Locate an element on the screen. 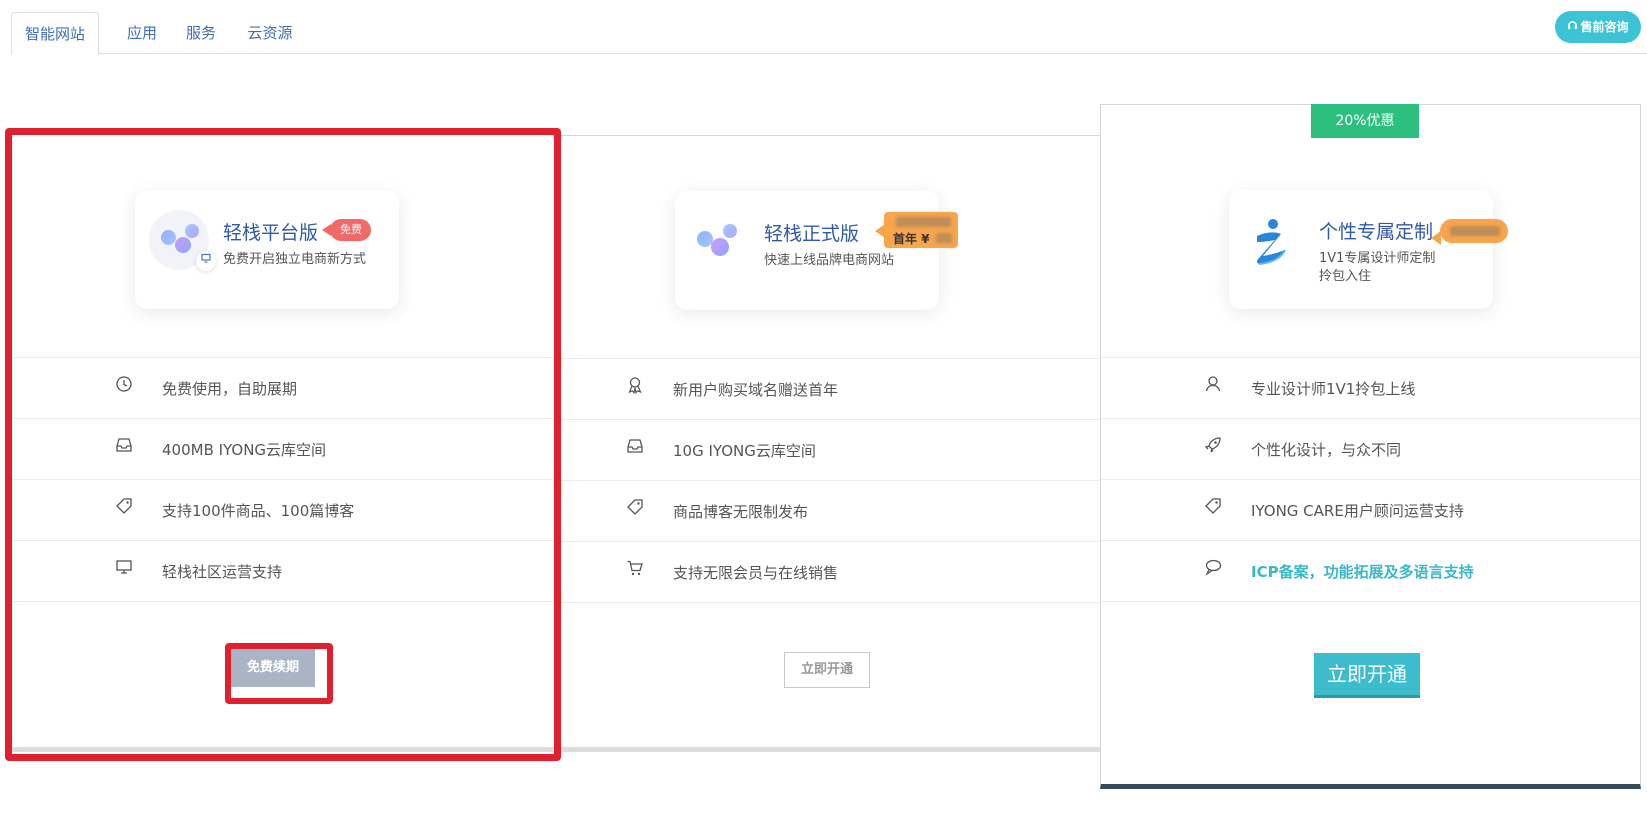 This screenshot has width=1647, height=814. plan-subtitle: 免费开启独立电商新方式 is located at coordinates (295, 259).